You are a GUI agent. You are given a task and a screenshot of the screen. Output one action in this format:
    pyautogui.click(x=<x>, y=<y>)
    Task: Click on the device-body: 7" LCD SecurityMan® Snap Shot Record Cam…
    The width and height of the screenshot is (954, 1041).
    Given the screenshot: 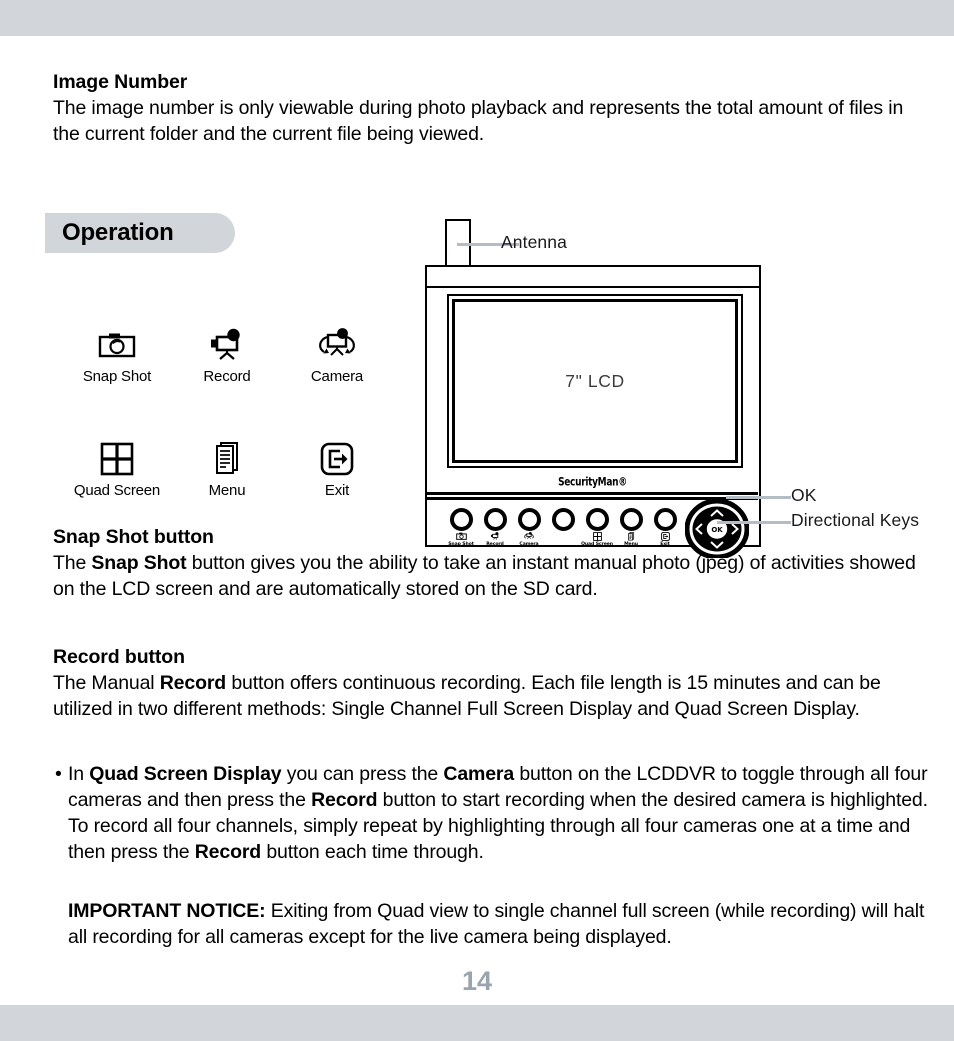 What is the action you would take?
    pyautogui.click(x=593, y=412)
    